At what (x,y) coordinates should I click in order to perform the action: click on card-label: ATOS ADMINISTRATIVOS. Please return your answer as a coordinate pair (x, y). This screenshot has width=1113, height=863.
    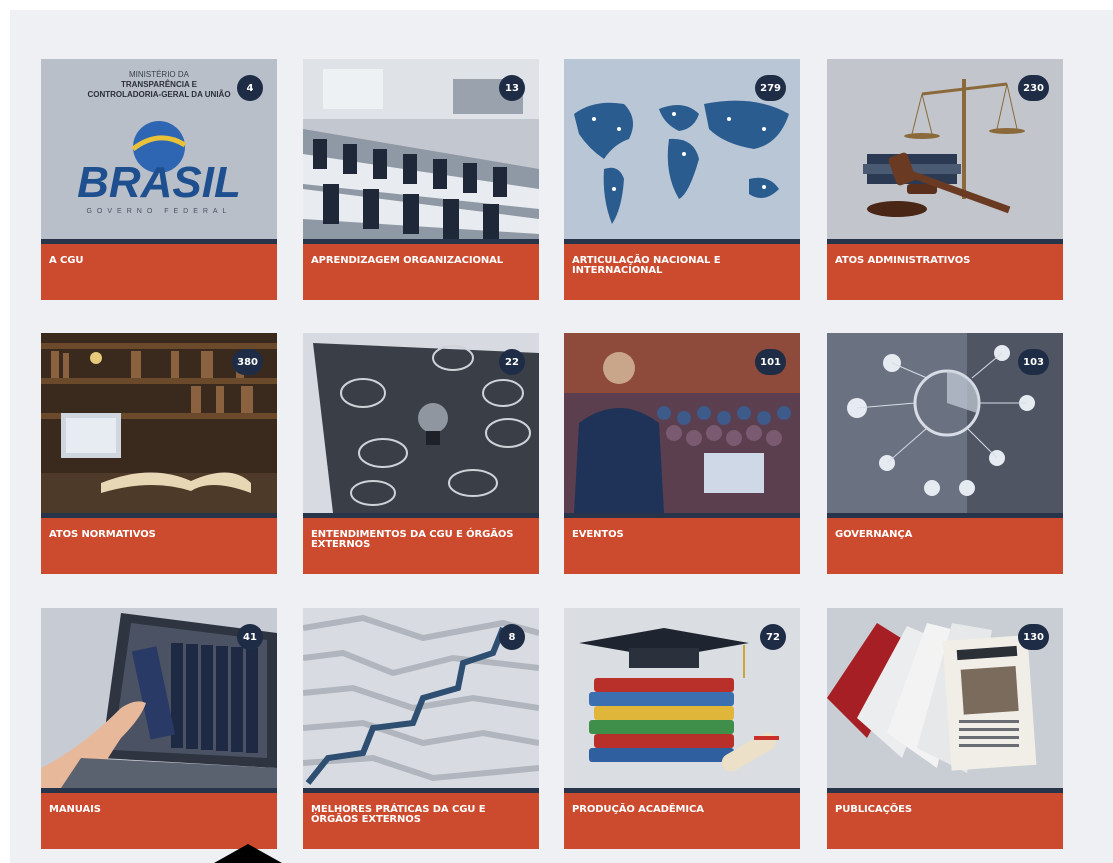
    Looking at the image, I should click on (903, 260).